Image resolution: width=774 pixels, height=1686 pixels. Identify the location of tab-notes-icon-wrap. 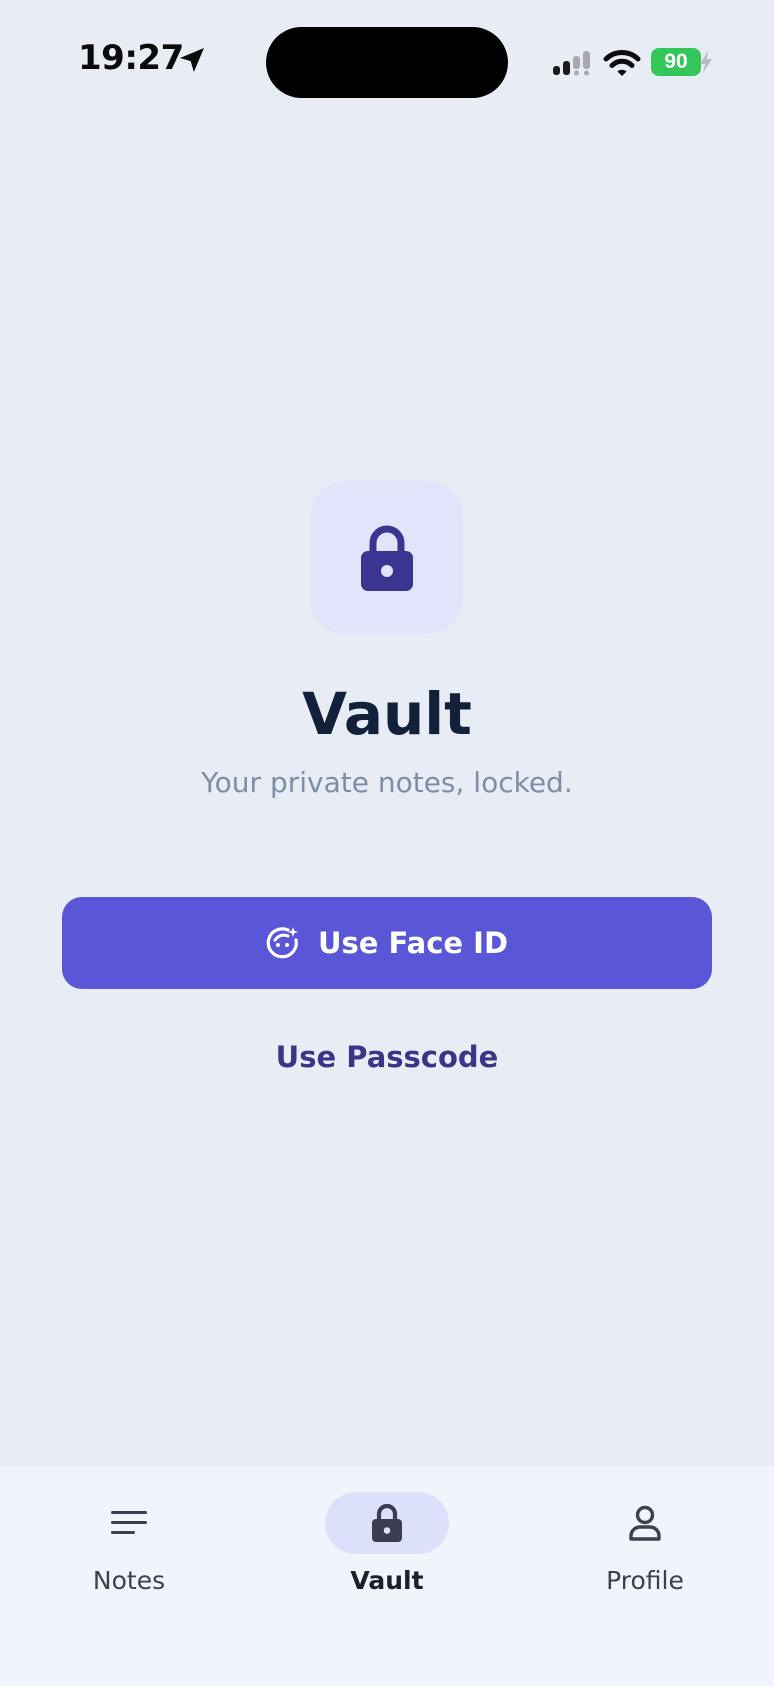
(129, 1523).